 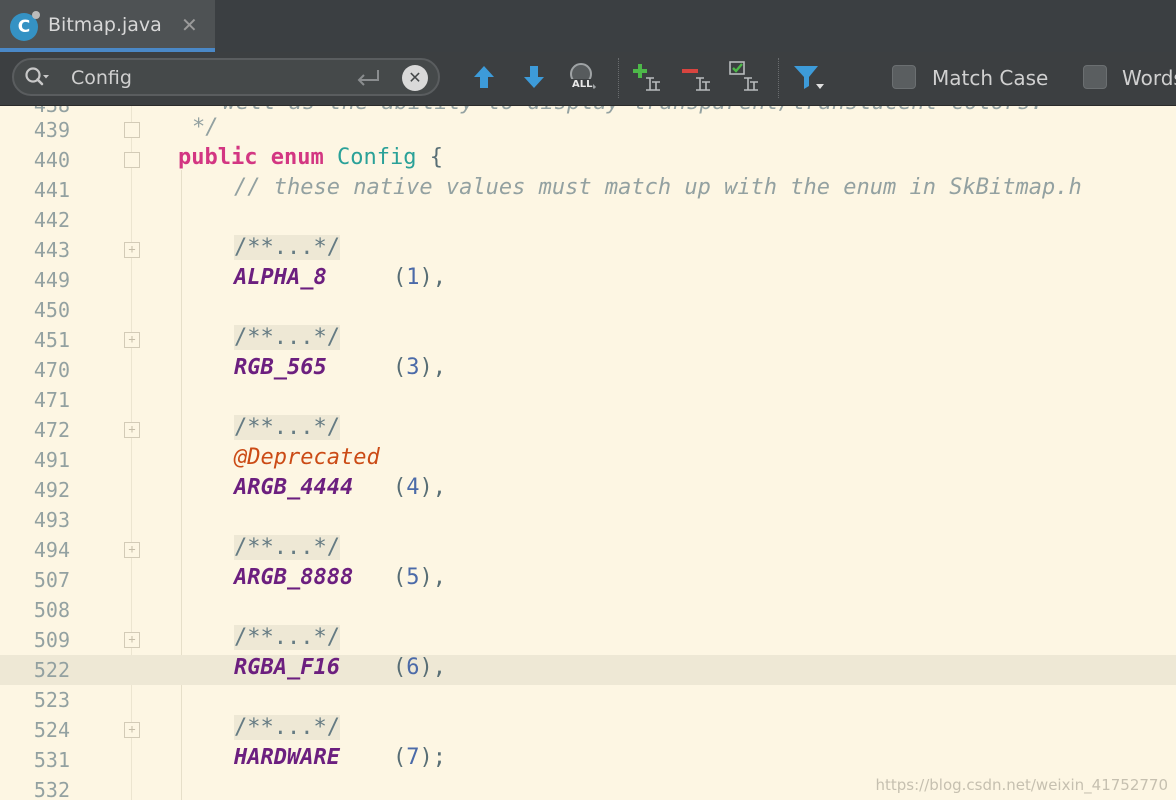 I want to click on words-checkbox, so click(x=1095, y=77).